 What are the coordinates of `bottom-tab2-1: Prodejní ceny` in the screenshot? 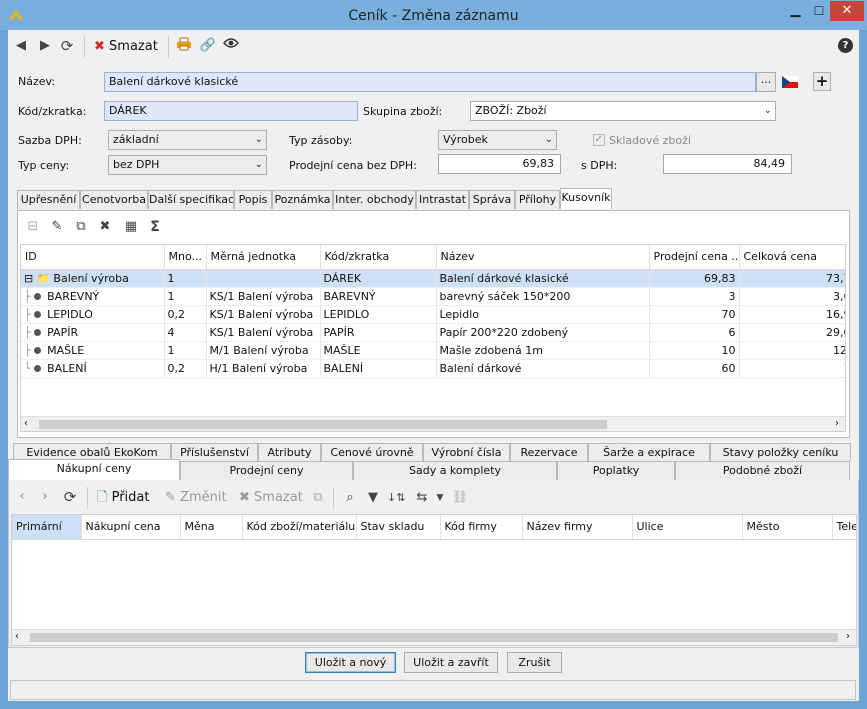 It's located at (266, 470).